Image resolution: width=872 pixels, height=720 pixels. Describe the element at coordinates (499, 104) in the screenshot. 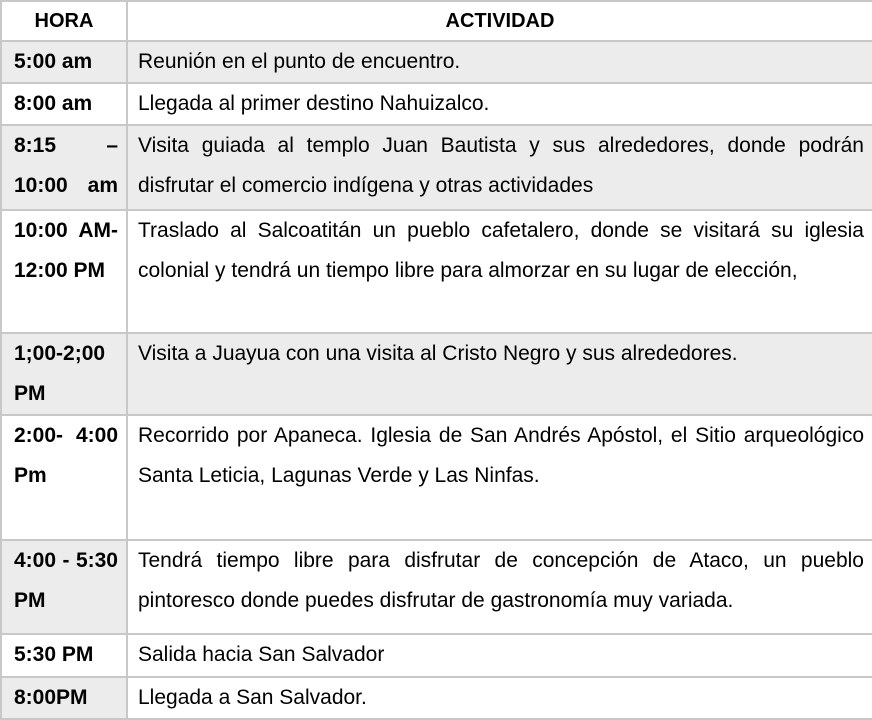

I see `actividad-cell: Llegada al primer destino Nahuizalco.` at that location.